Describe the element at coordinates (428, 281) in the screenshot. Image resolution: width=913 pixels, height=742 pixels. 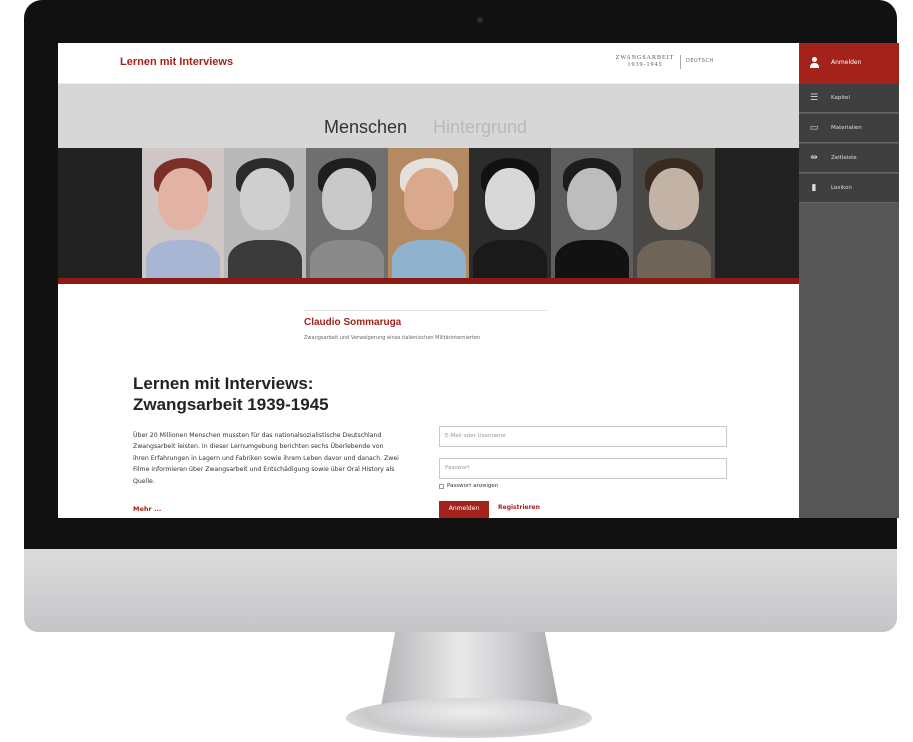
I see `accent-divider` at that location.